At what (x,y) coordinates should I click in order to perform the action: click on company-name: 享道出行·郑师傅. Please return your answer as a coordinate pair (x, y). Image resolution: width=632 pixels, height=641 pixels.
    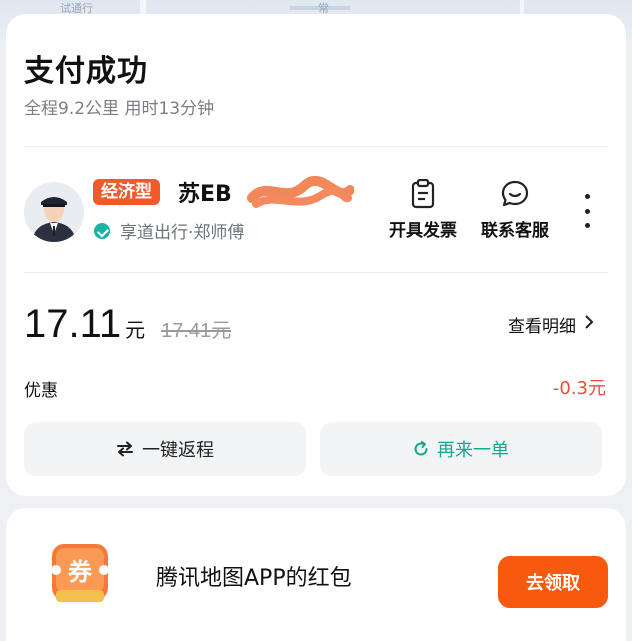
    Looking at the image, I should click on (182, 233).